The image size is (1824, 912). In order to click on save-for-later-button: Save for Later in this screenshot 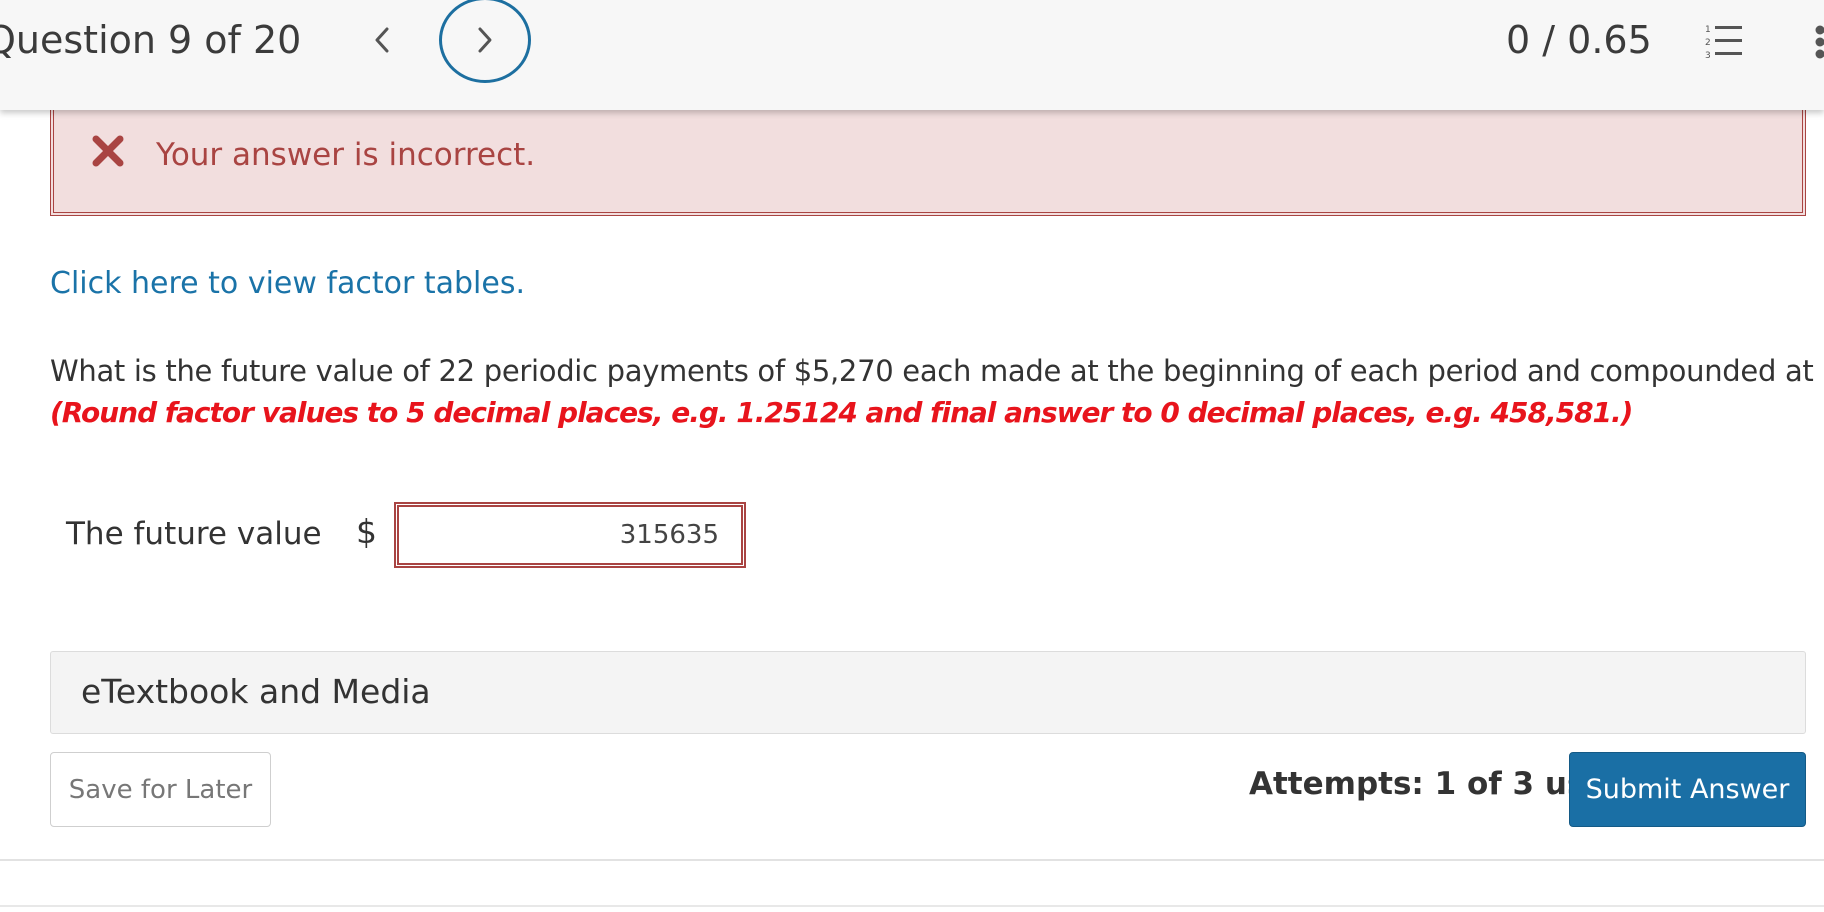, I will do `click(160, 789)`.